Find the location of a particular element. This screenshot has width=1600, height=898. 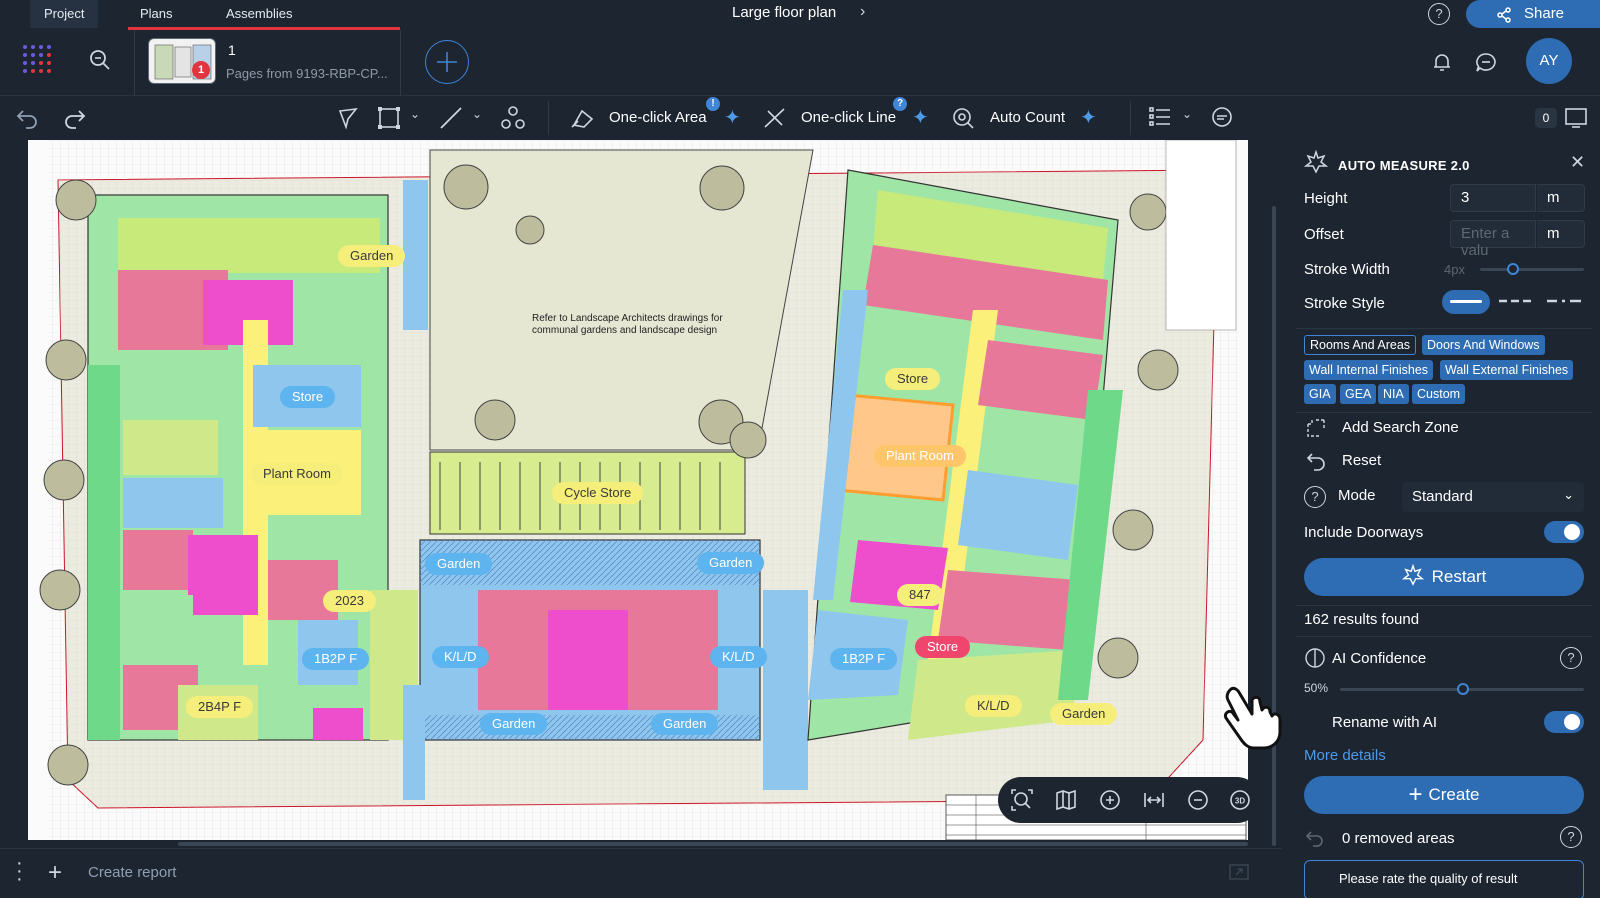

auto-count-label: Auto Count is located at coordinates (1027, 117).